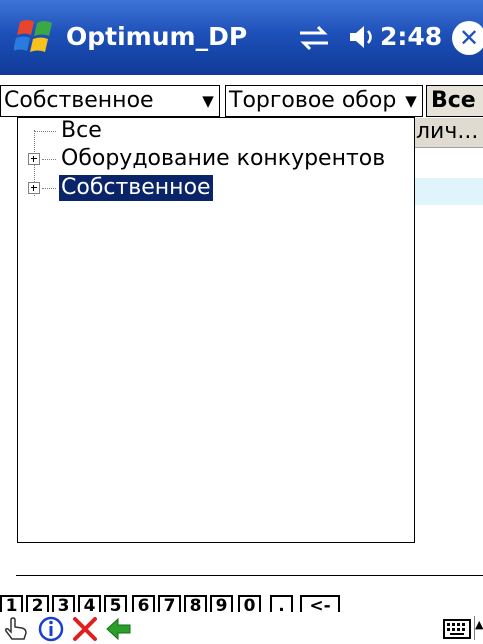 This screenshot has height=644, width=483. Describe the element at coordinates (448, 191) in the screenshot. I see `list-selected-row` at that location.